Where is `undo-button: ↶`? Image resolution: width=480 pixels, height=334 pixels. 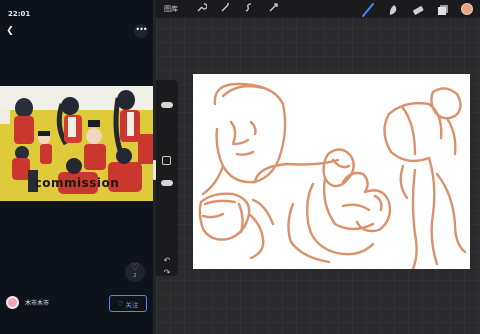
undo-button: ↶ is located at coordinates (167, 261).